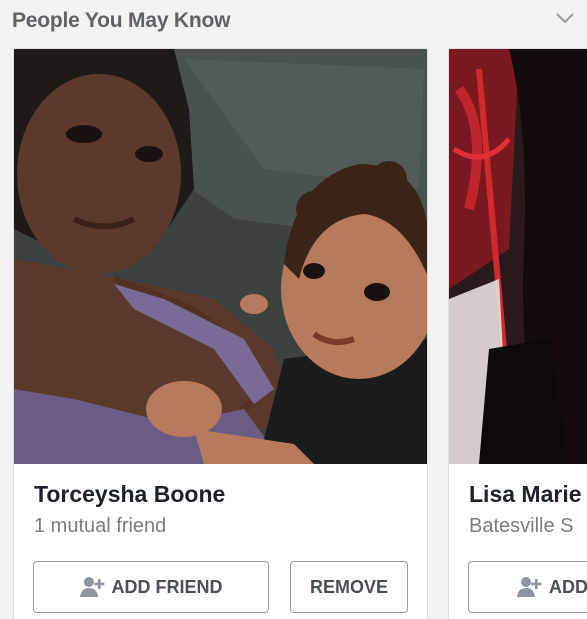  Describe the element at coordinates (100, 526) in the screenshot. I see `mutual-friends-text: 1 mutual friend` at that location.